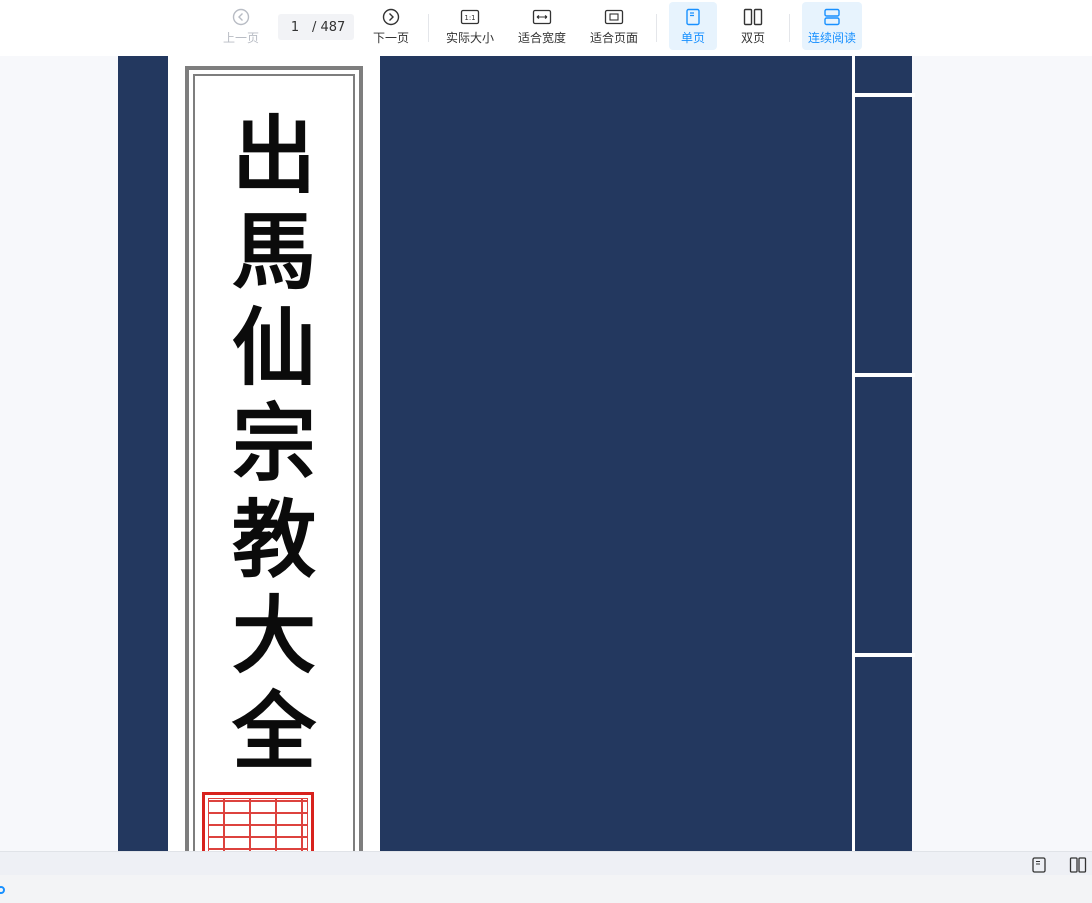 Image resolution: width=1092 pixels, height=903 pixels. What do you see at coordinates (546, 863) in the screenshot?
I see `status-bar` at bounding box center [546, 863].